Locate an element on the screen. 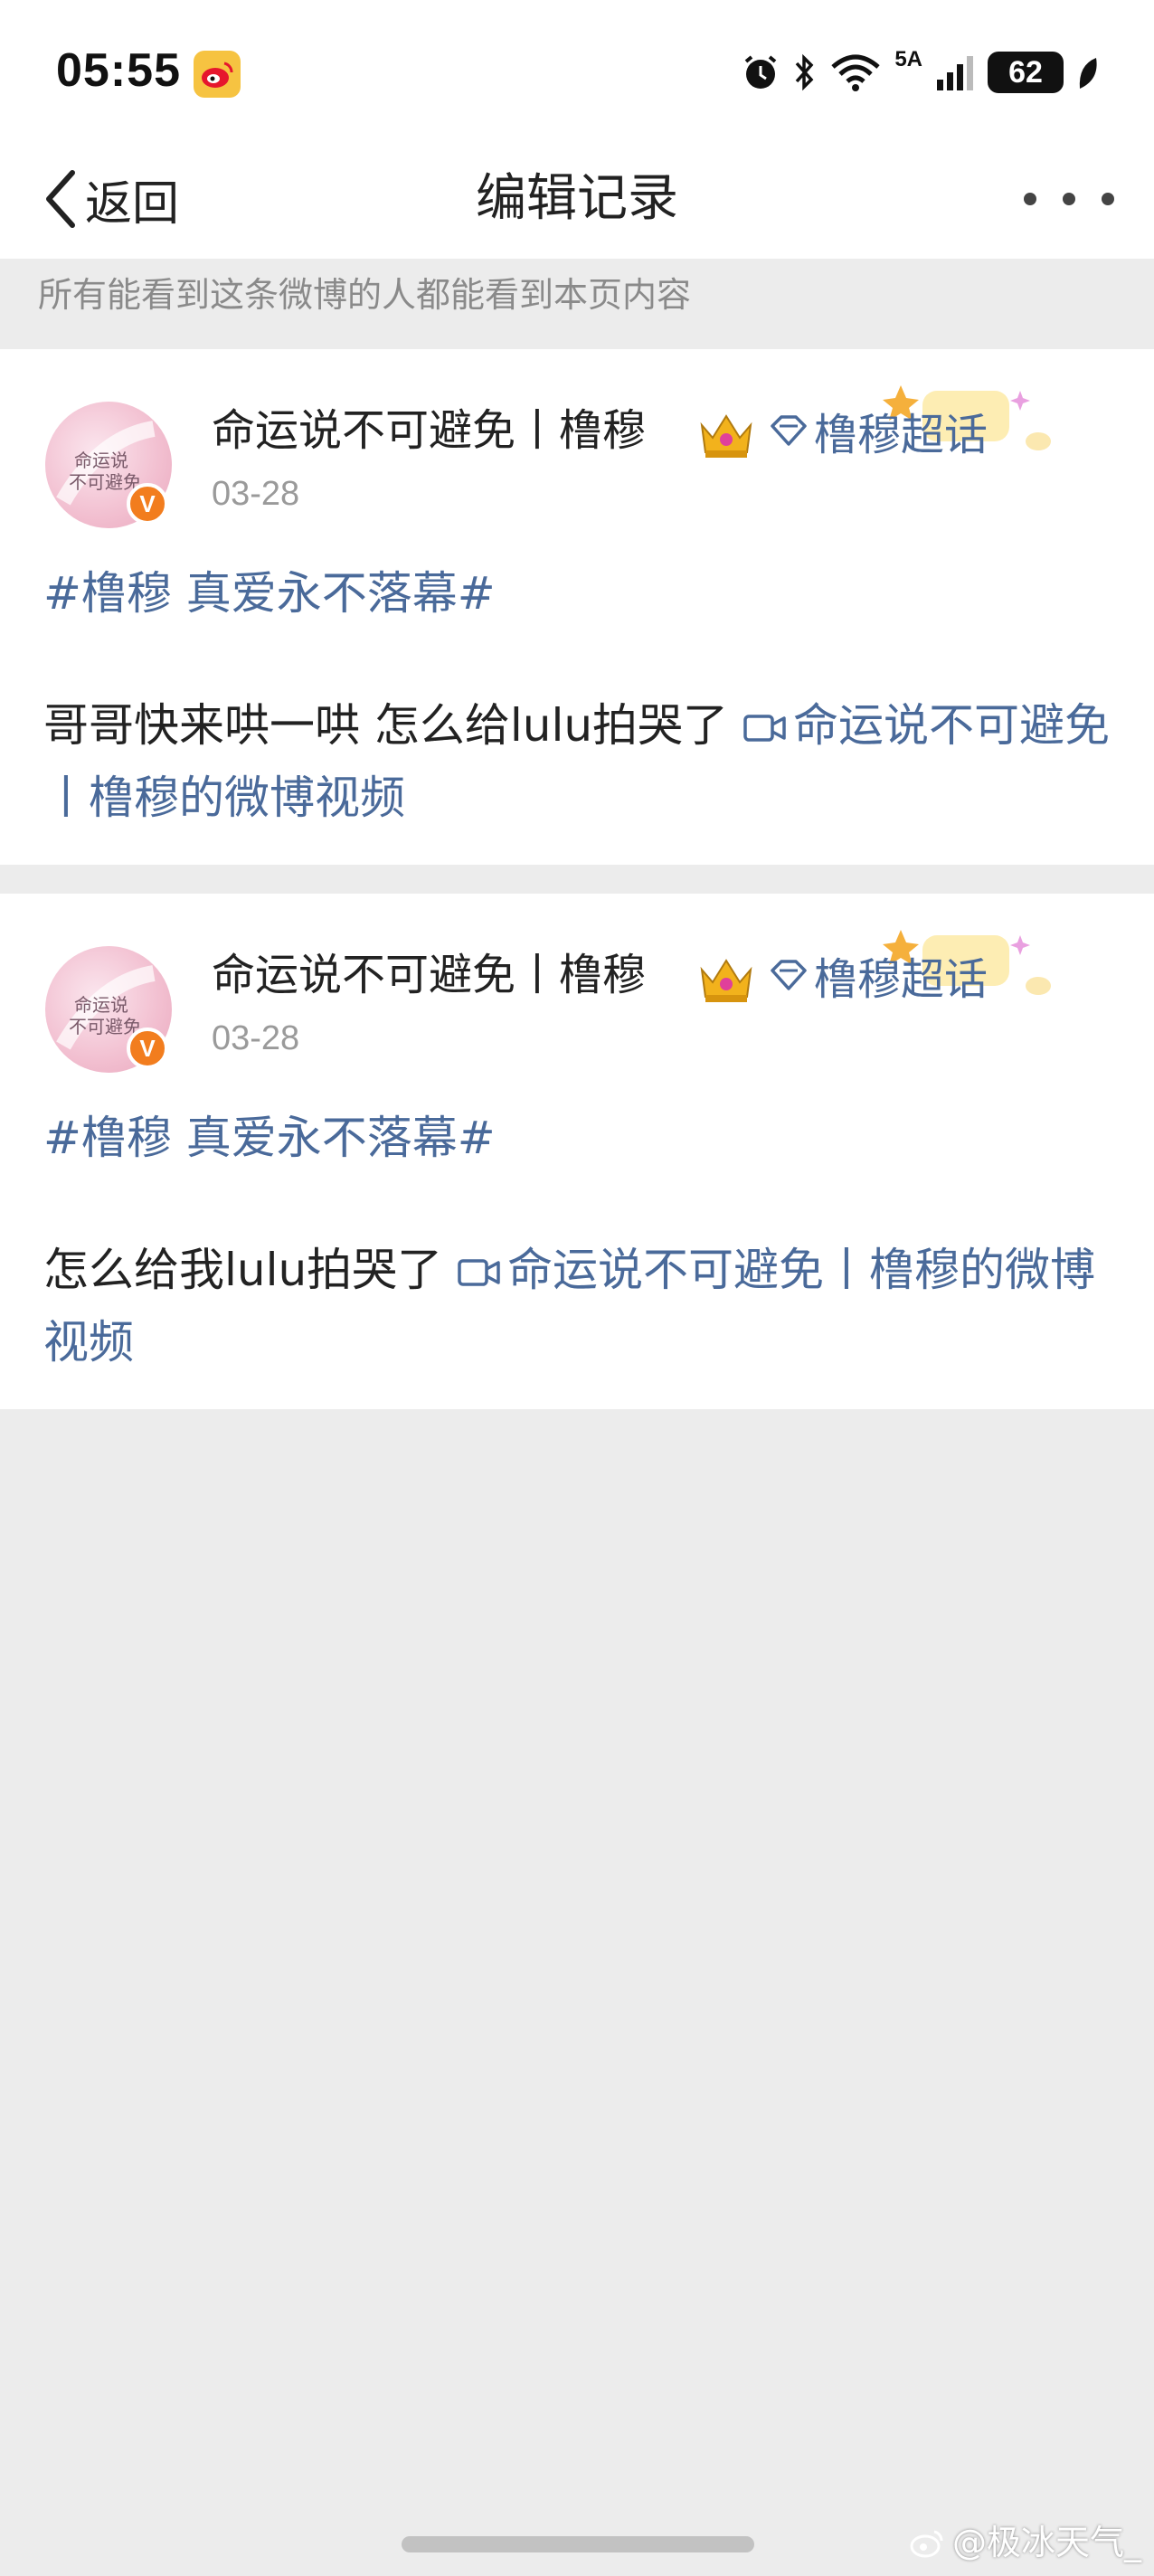 This screenshot has height=2576, width=1154. network-type-label: 5A is located at coordinates (908, 59).